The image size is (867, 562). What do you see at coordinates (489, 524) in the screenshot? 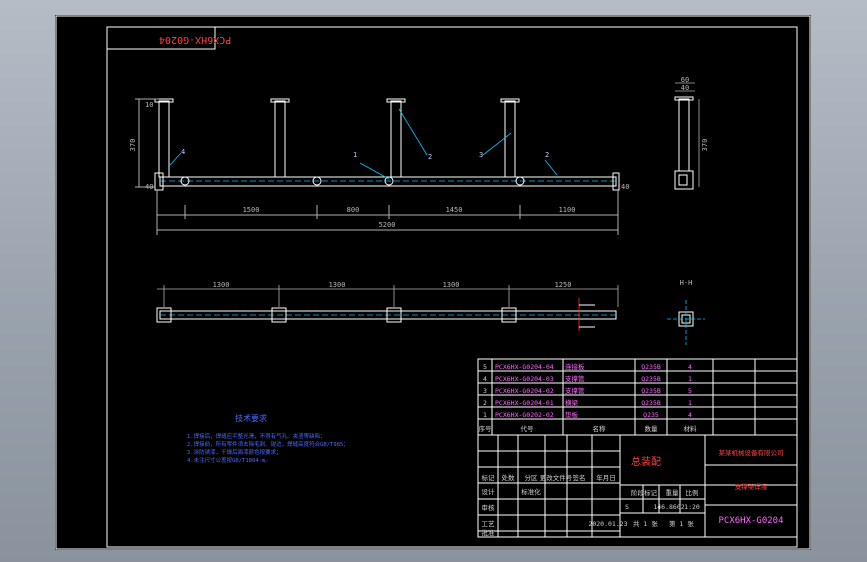
I see `svg-text: 工艺` at bounding box center [489, 524].